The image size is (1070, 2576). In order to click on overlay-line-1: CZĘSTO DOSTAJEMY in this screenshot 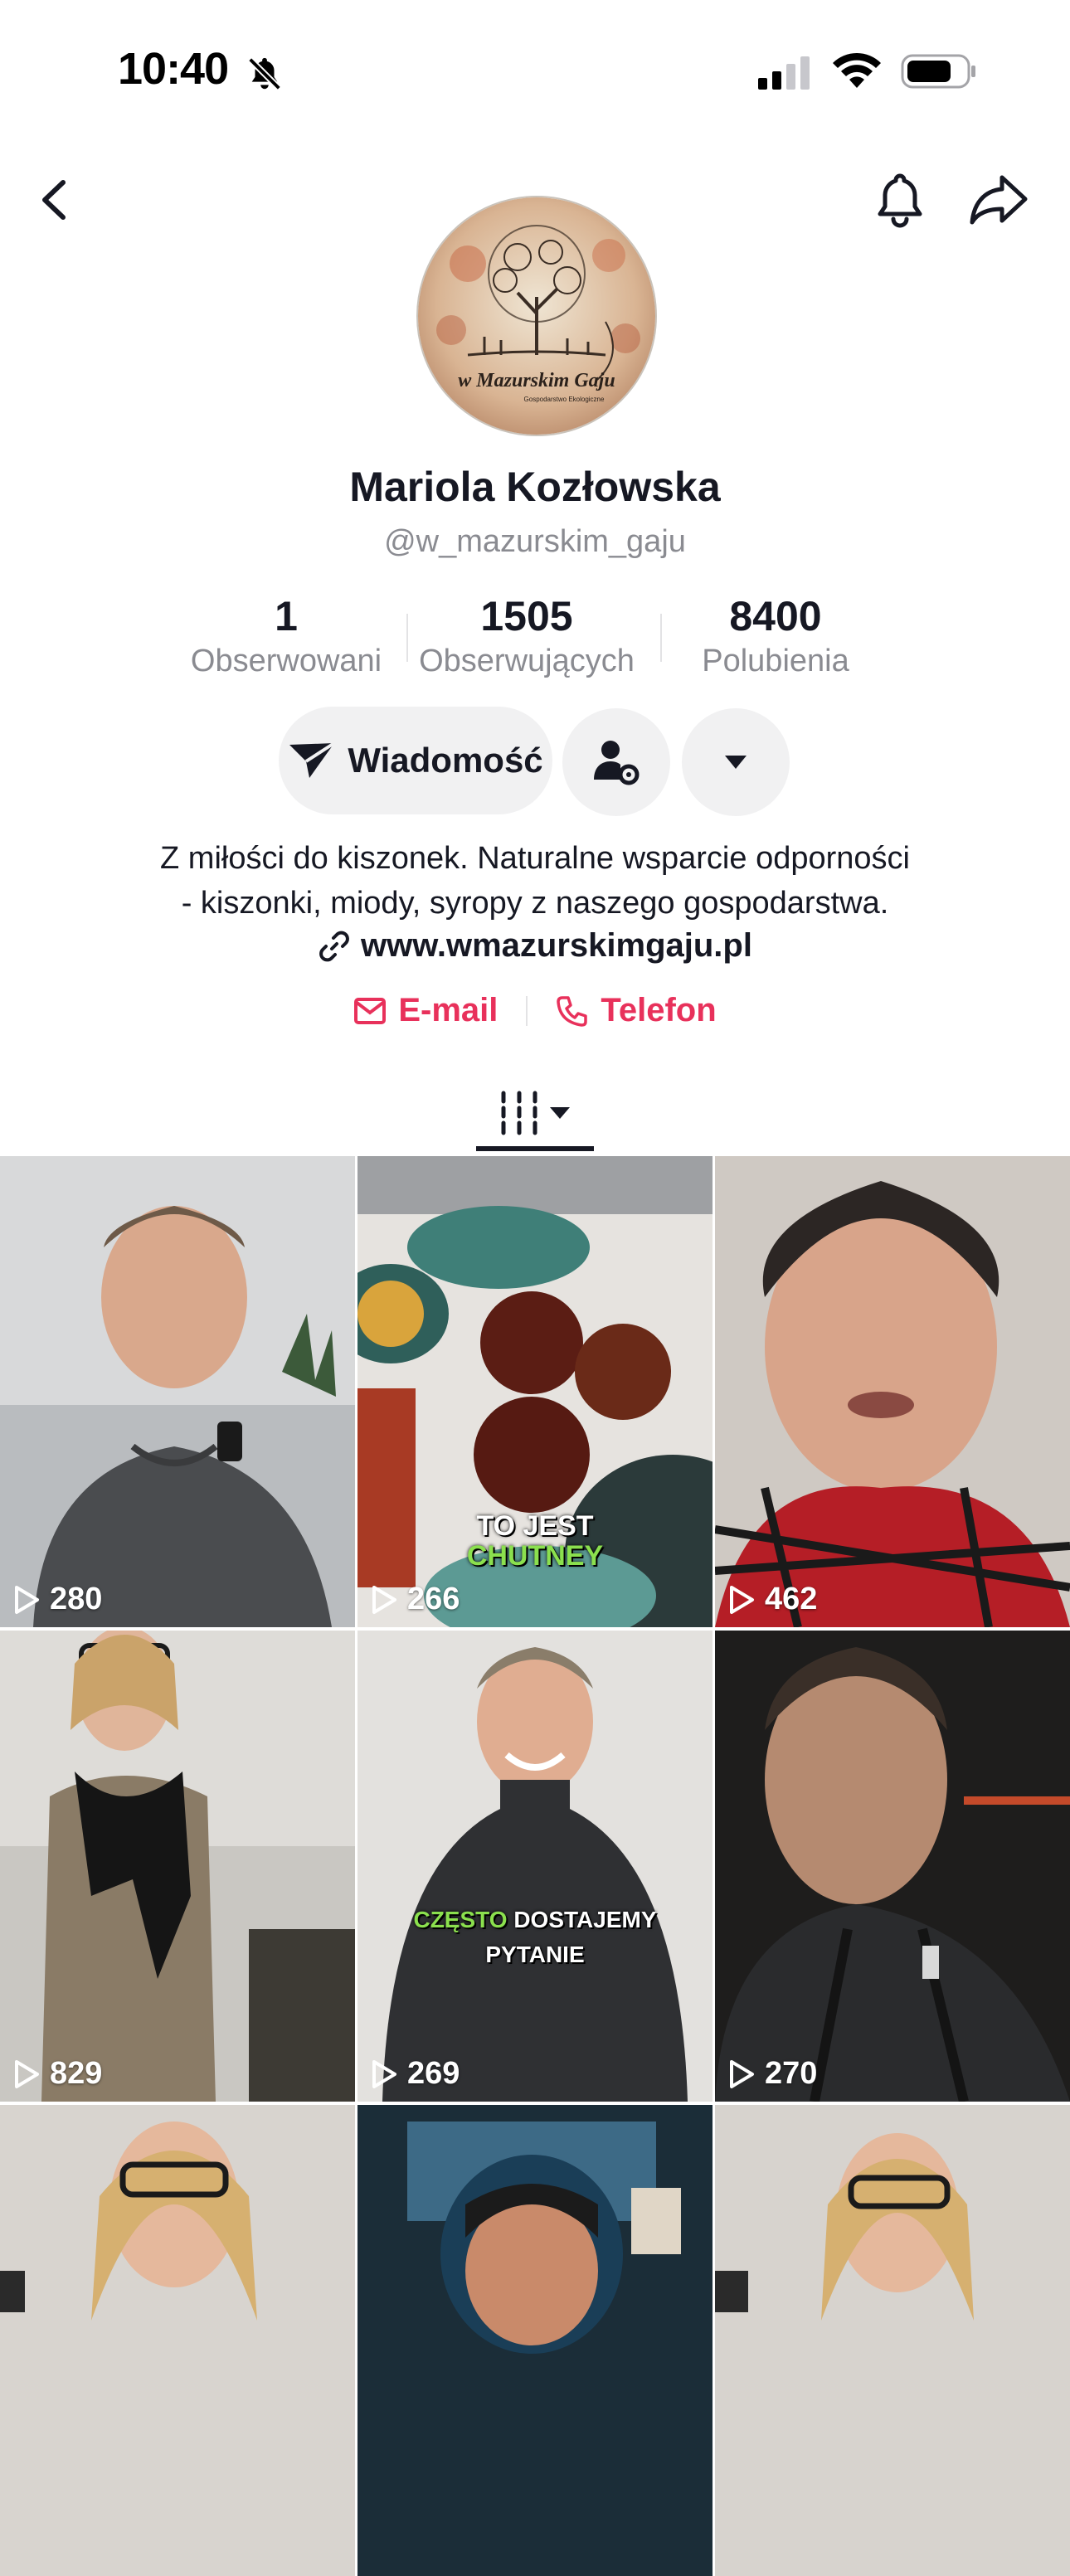, I will do `click(535, 1920)`.